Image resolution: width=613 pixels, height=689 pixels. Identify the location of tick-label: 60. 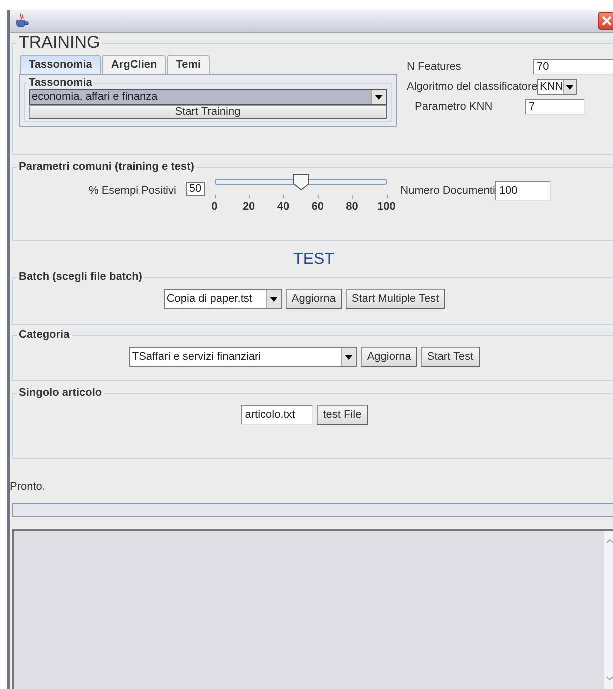
(318, 207).